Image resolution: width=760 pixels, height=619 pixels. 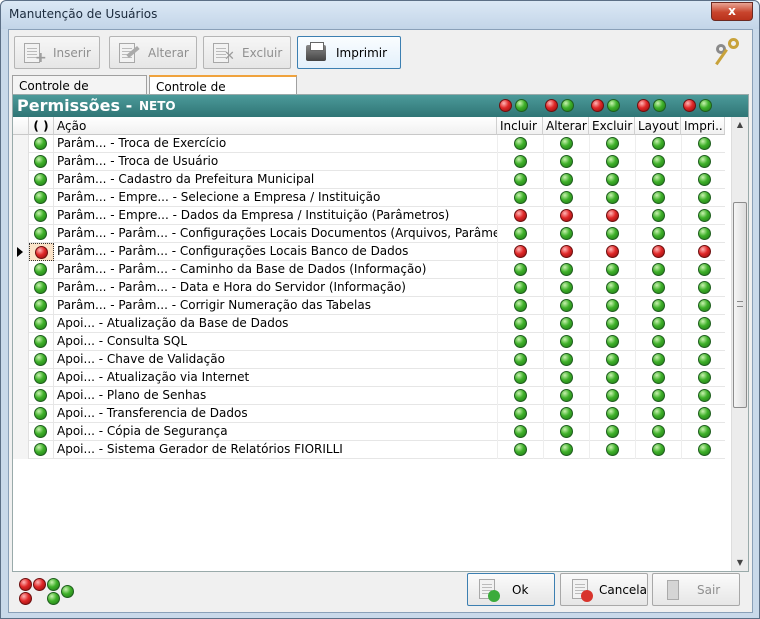 I want to click on table-row: Apoi... - Consulta SQL, so click(x=369, y=342).